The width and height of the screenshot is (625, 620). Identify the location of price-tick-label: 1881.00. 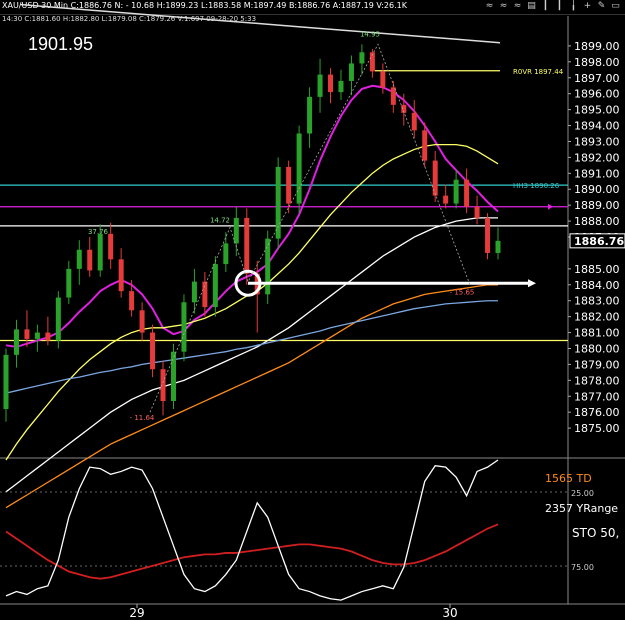
(597, 333).